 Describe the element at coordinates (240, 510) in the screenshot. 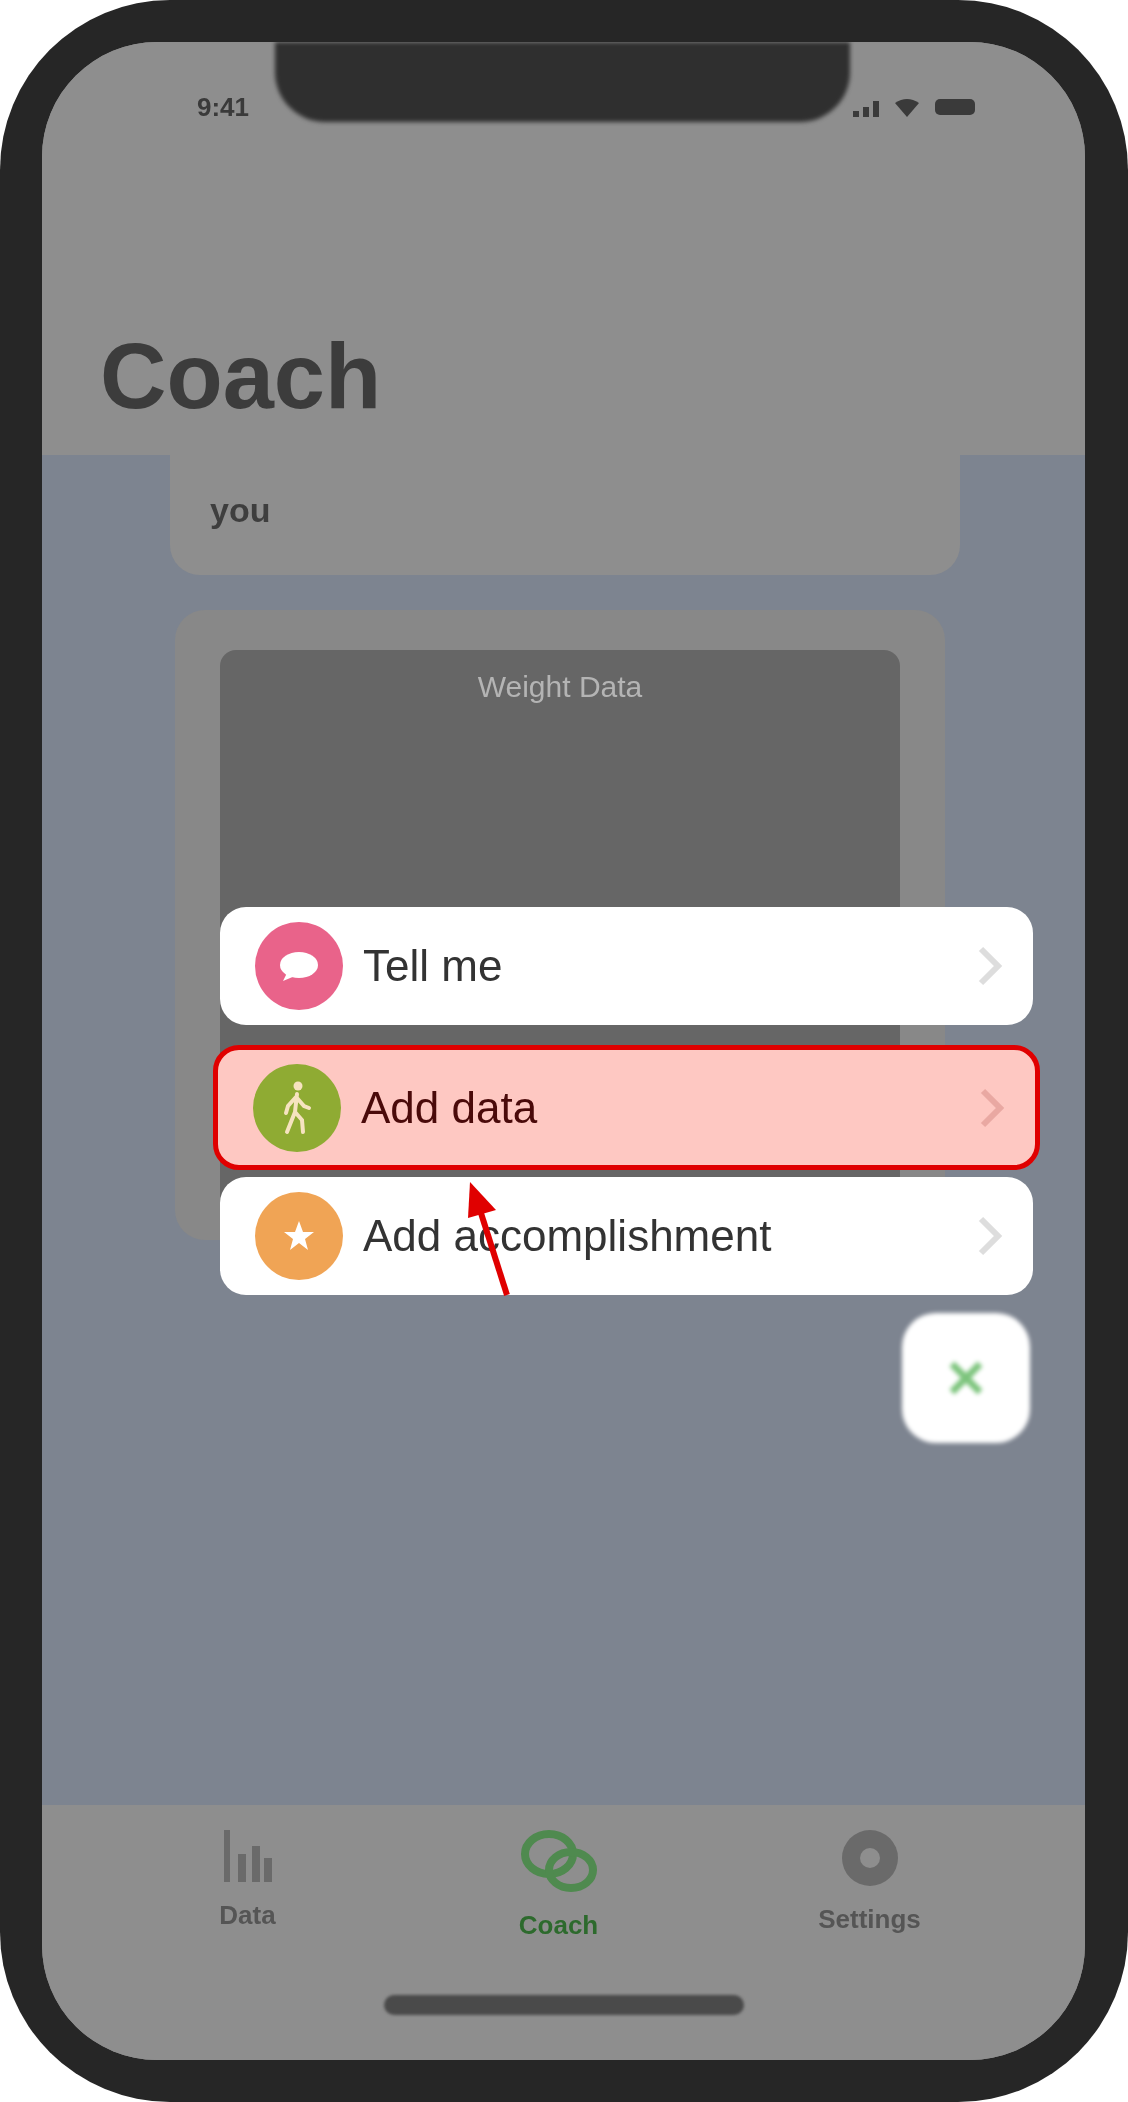

I see `message-text: you` at that location.